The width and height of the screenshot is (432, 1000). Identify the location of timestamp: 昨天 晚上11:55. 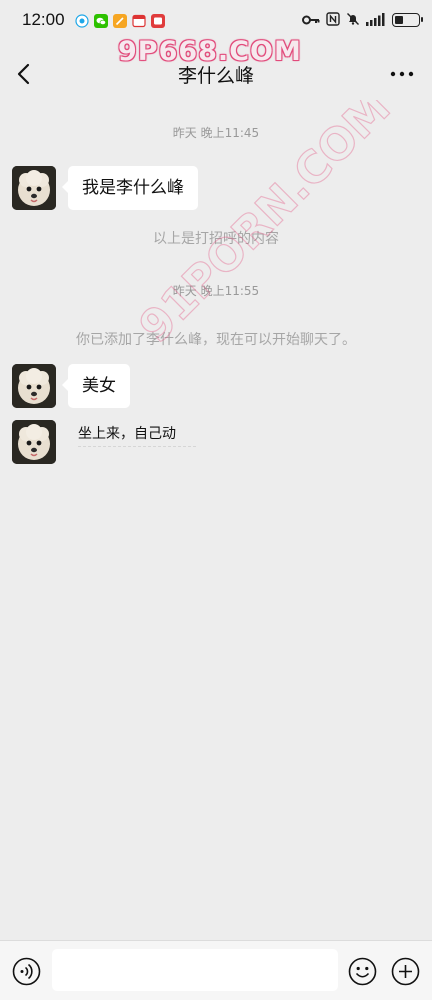
(216, 291).